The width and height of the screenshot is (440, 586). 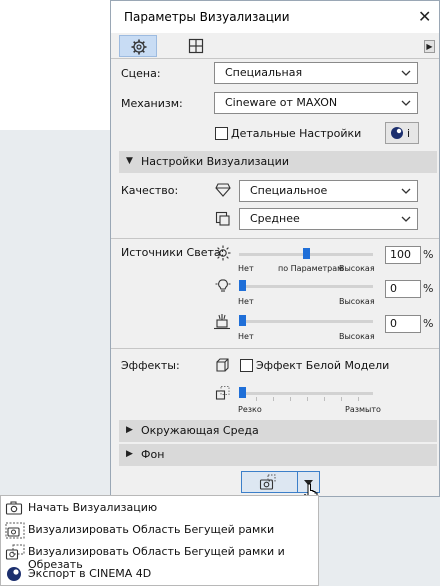 I want to click on menu-item-label: Визуализировать Область Бегущей рамки, so click(x=151, y=529).